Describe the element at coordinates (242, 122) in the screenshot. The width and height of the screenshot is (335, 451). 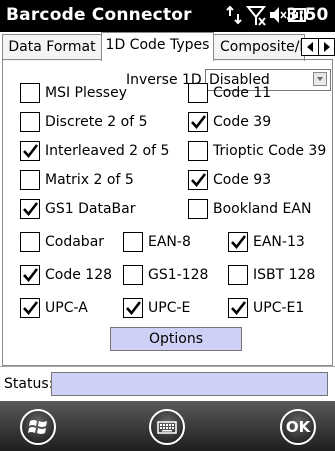
I see `checkbox-label: Code 39` at that location.